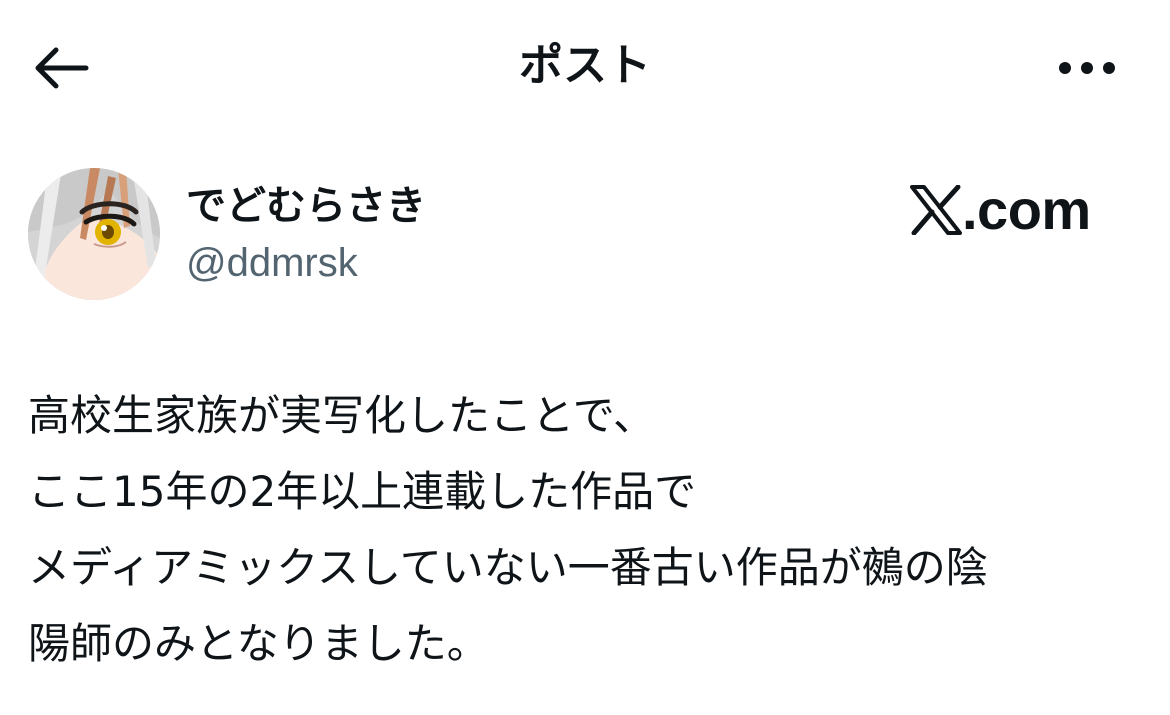 The image size is (1170, 715). What do you see at coordinates (272, 263) in the screenshot?
I see `author-handle: @ddmrsk` at bounding box center [272, 263].